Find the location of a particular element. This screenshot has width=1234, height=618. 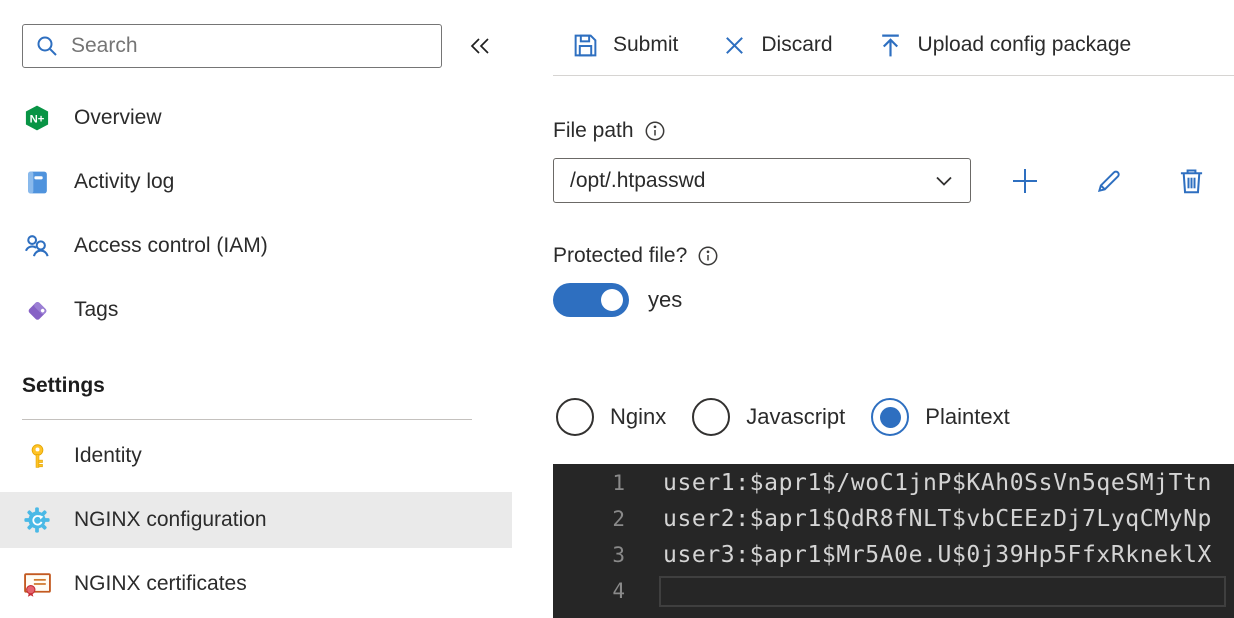

nginx-logo-icon: N+ is located at coordinates (37, 118).